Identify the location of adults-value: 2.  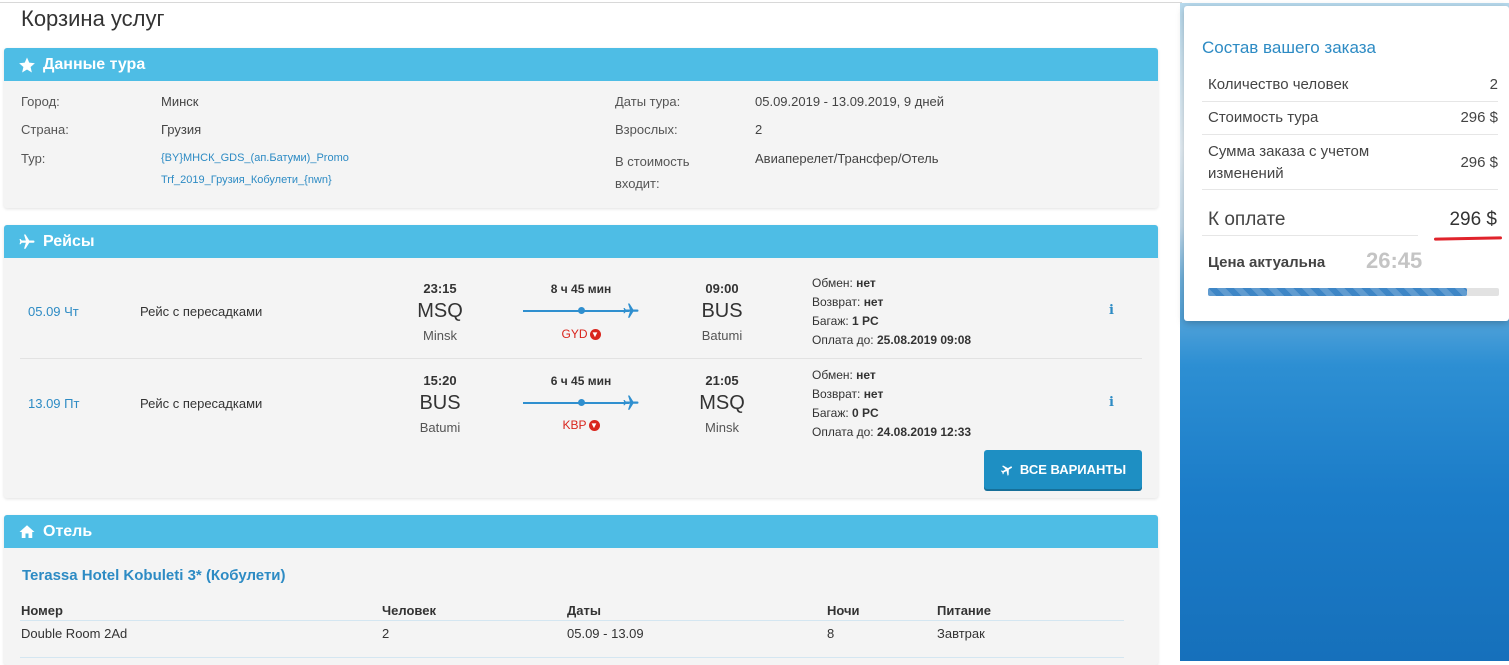
(759, 129).